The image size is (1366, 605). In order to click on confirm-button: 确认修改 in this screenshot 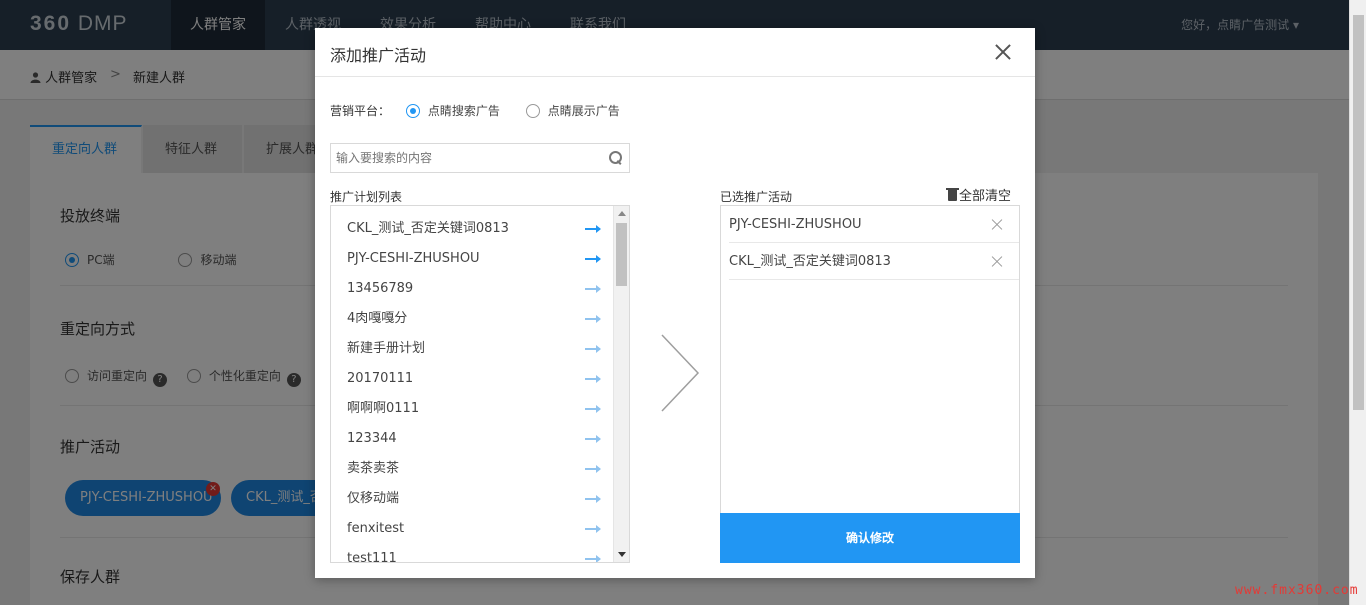, I will do `click(870, 538)`.